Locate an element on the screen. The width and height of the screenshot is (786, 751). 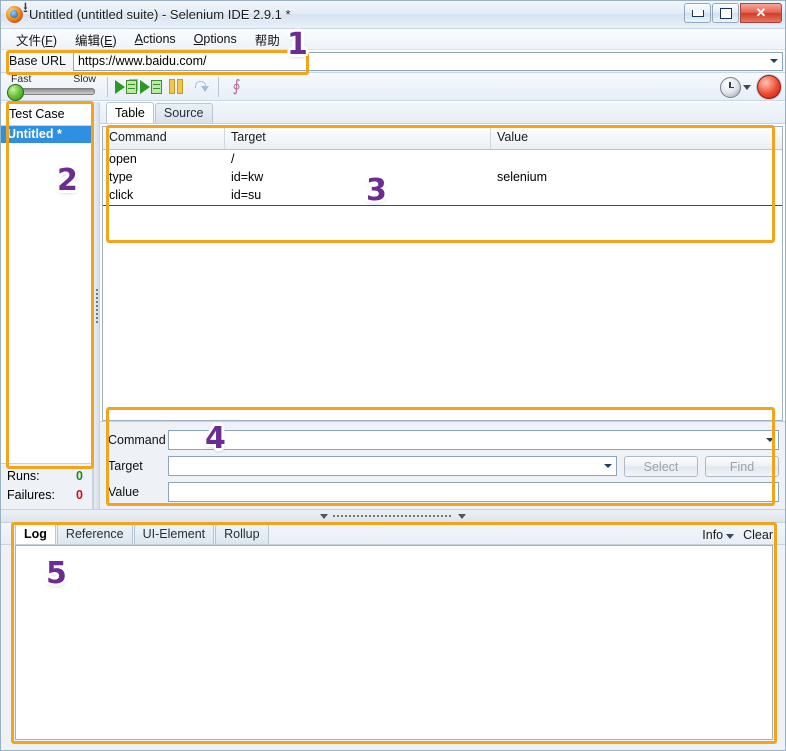
speed-knob is located at coordinates (15, 92).